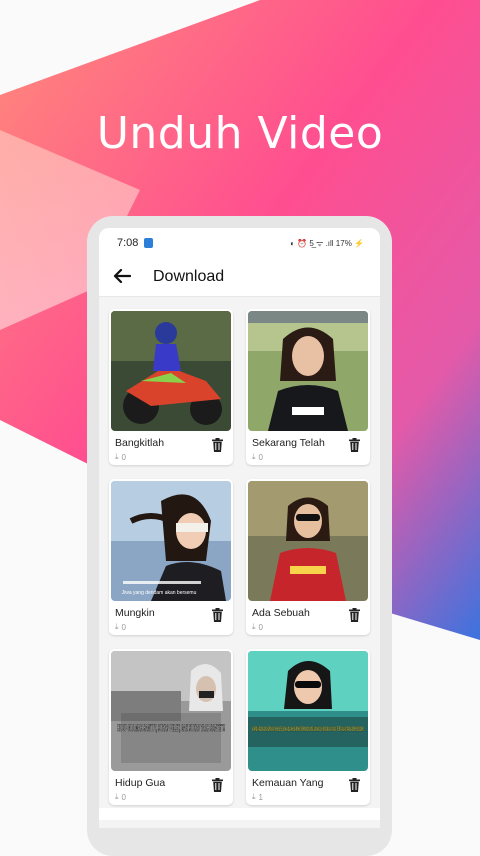 Image resolution: width=480 pixels, height=856 pixels. I want to click on status-time: 7:08, so click(128, 243).